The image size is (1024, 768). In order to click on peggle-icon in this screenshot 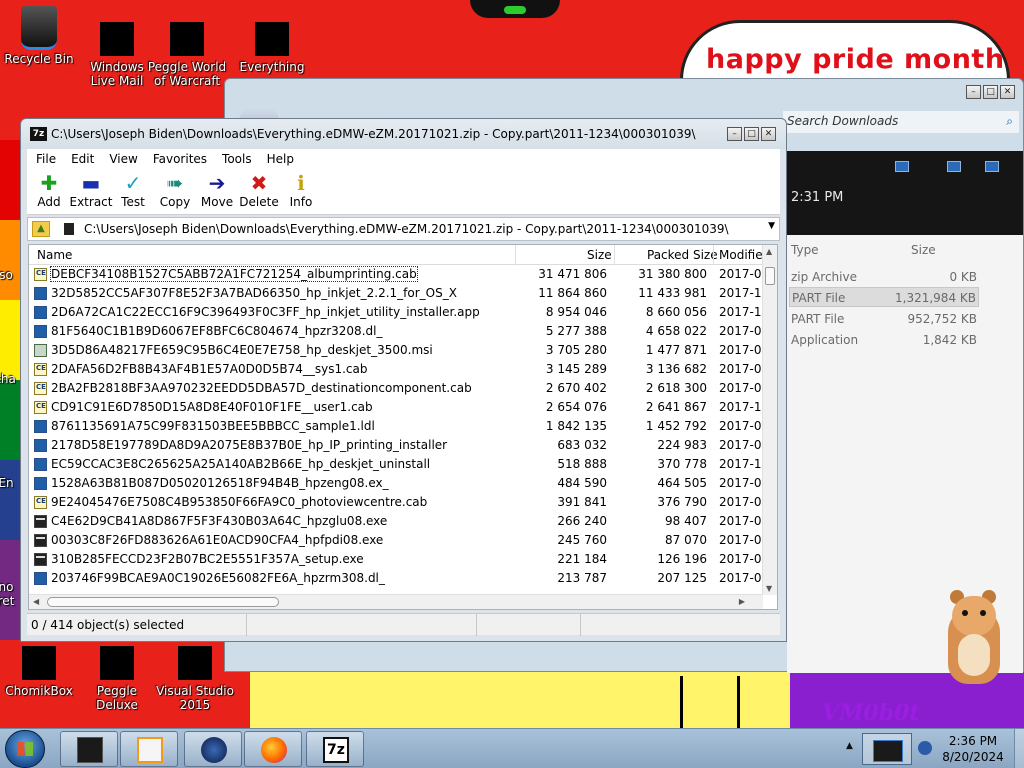, I will do `click(117, 663)`.